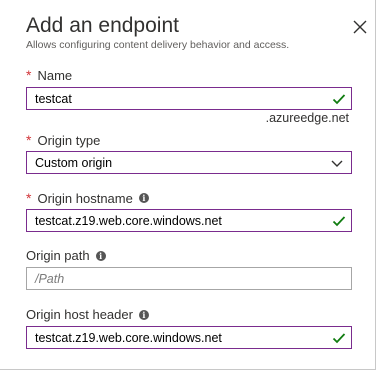 This screenshot has width=378, height=372. What do you see at coordinates (189, 278) in the screenshot?
I see `origin-path-field: /Path` at bounding box center [189, 278].